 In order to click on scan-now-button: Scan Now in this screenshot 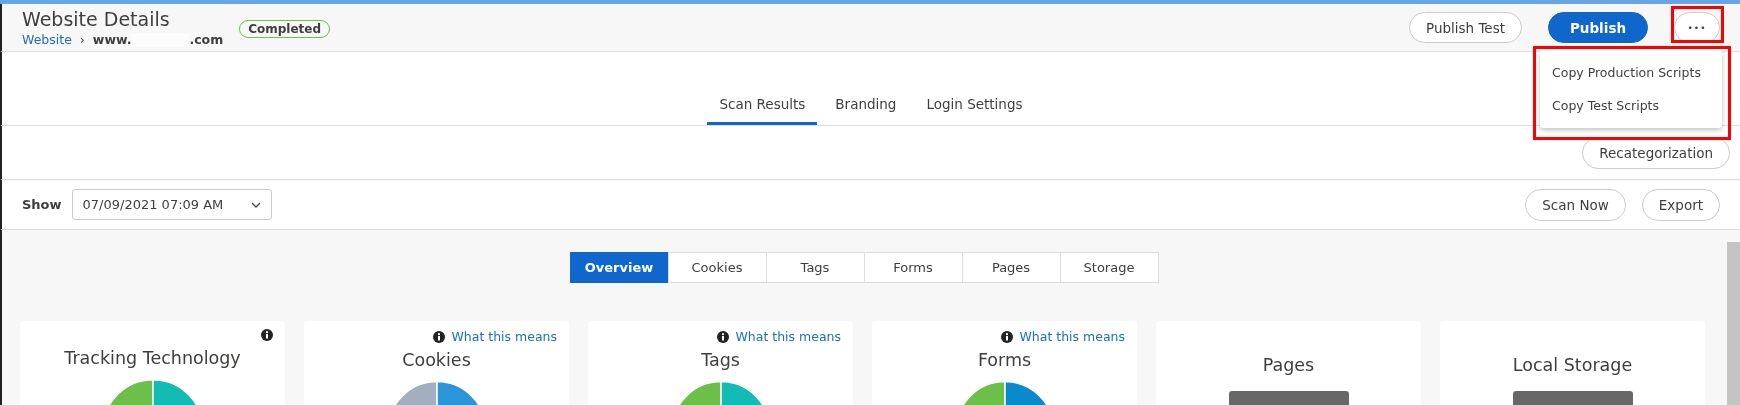, I will do `click(1575, 204)`.